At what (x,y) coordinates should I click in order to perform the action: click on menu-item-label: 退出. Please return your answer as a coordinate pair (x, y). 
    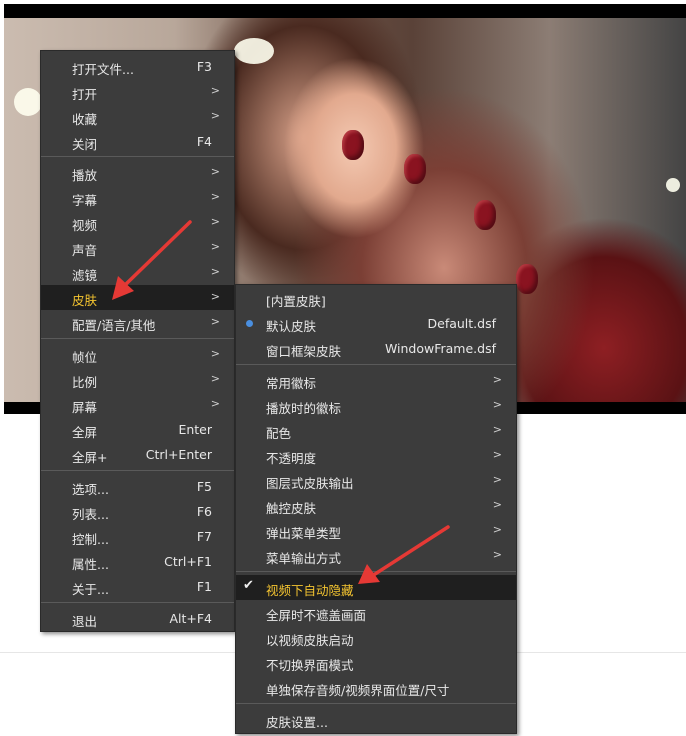
    Looking at the image, I should click on (85, 621).